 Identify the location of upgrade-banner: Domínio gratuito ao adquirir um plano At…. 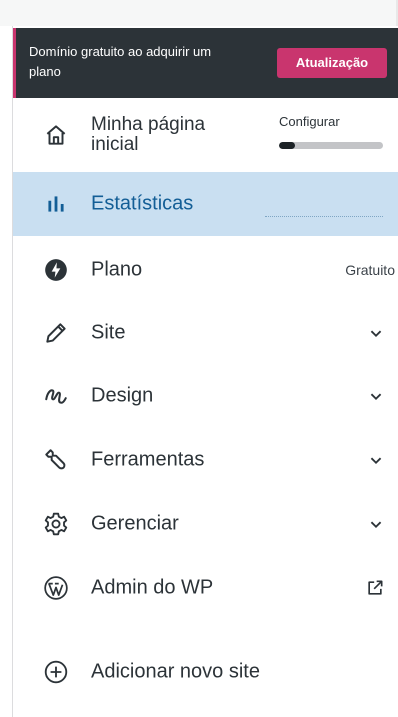
(205, 63).